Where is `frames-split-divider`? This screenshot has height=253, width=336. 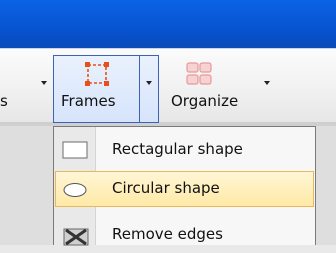 frames-split-divider is located at coordinates (139, 89).